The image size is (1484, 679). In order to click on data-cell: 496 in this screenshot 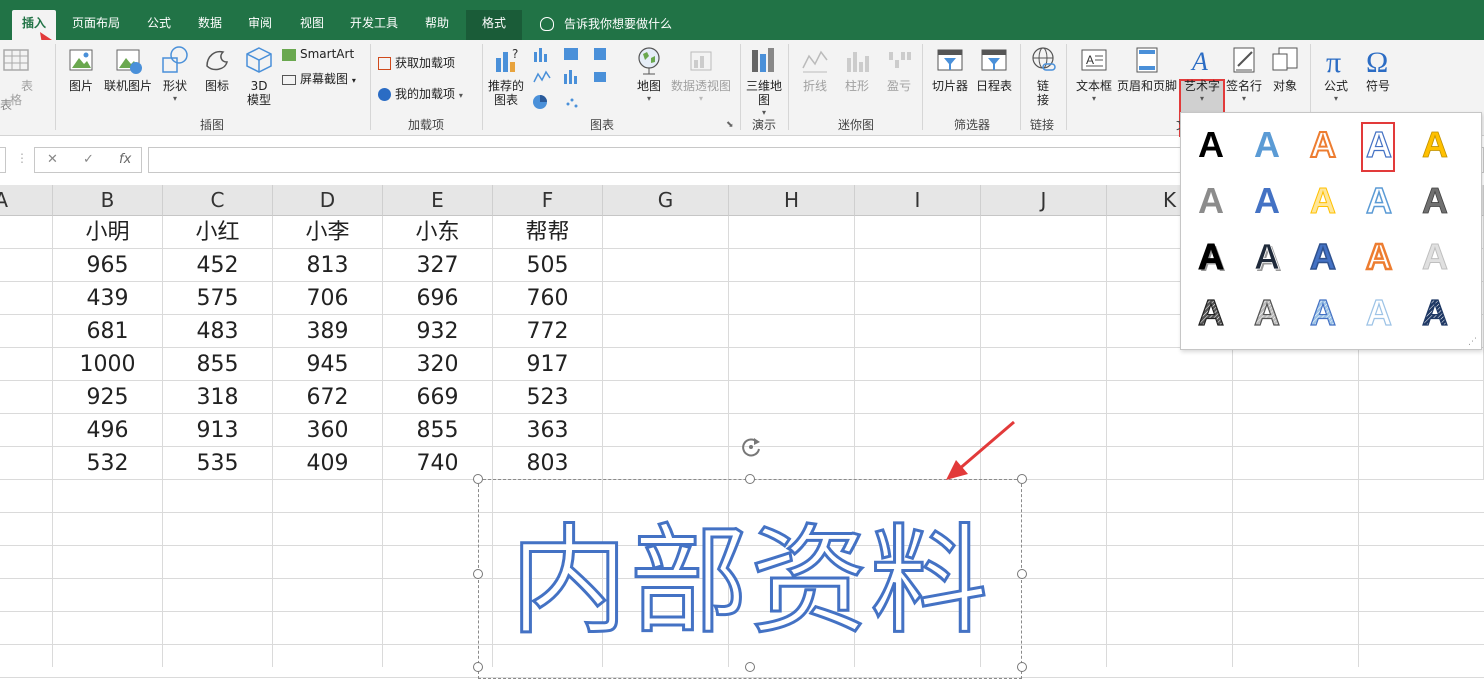, I will do `click(108, 430)`.